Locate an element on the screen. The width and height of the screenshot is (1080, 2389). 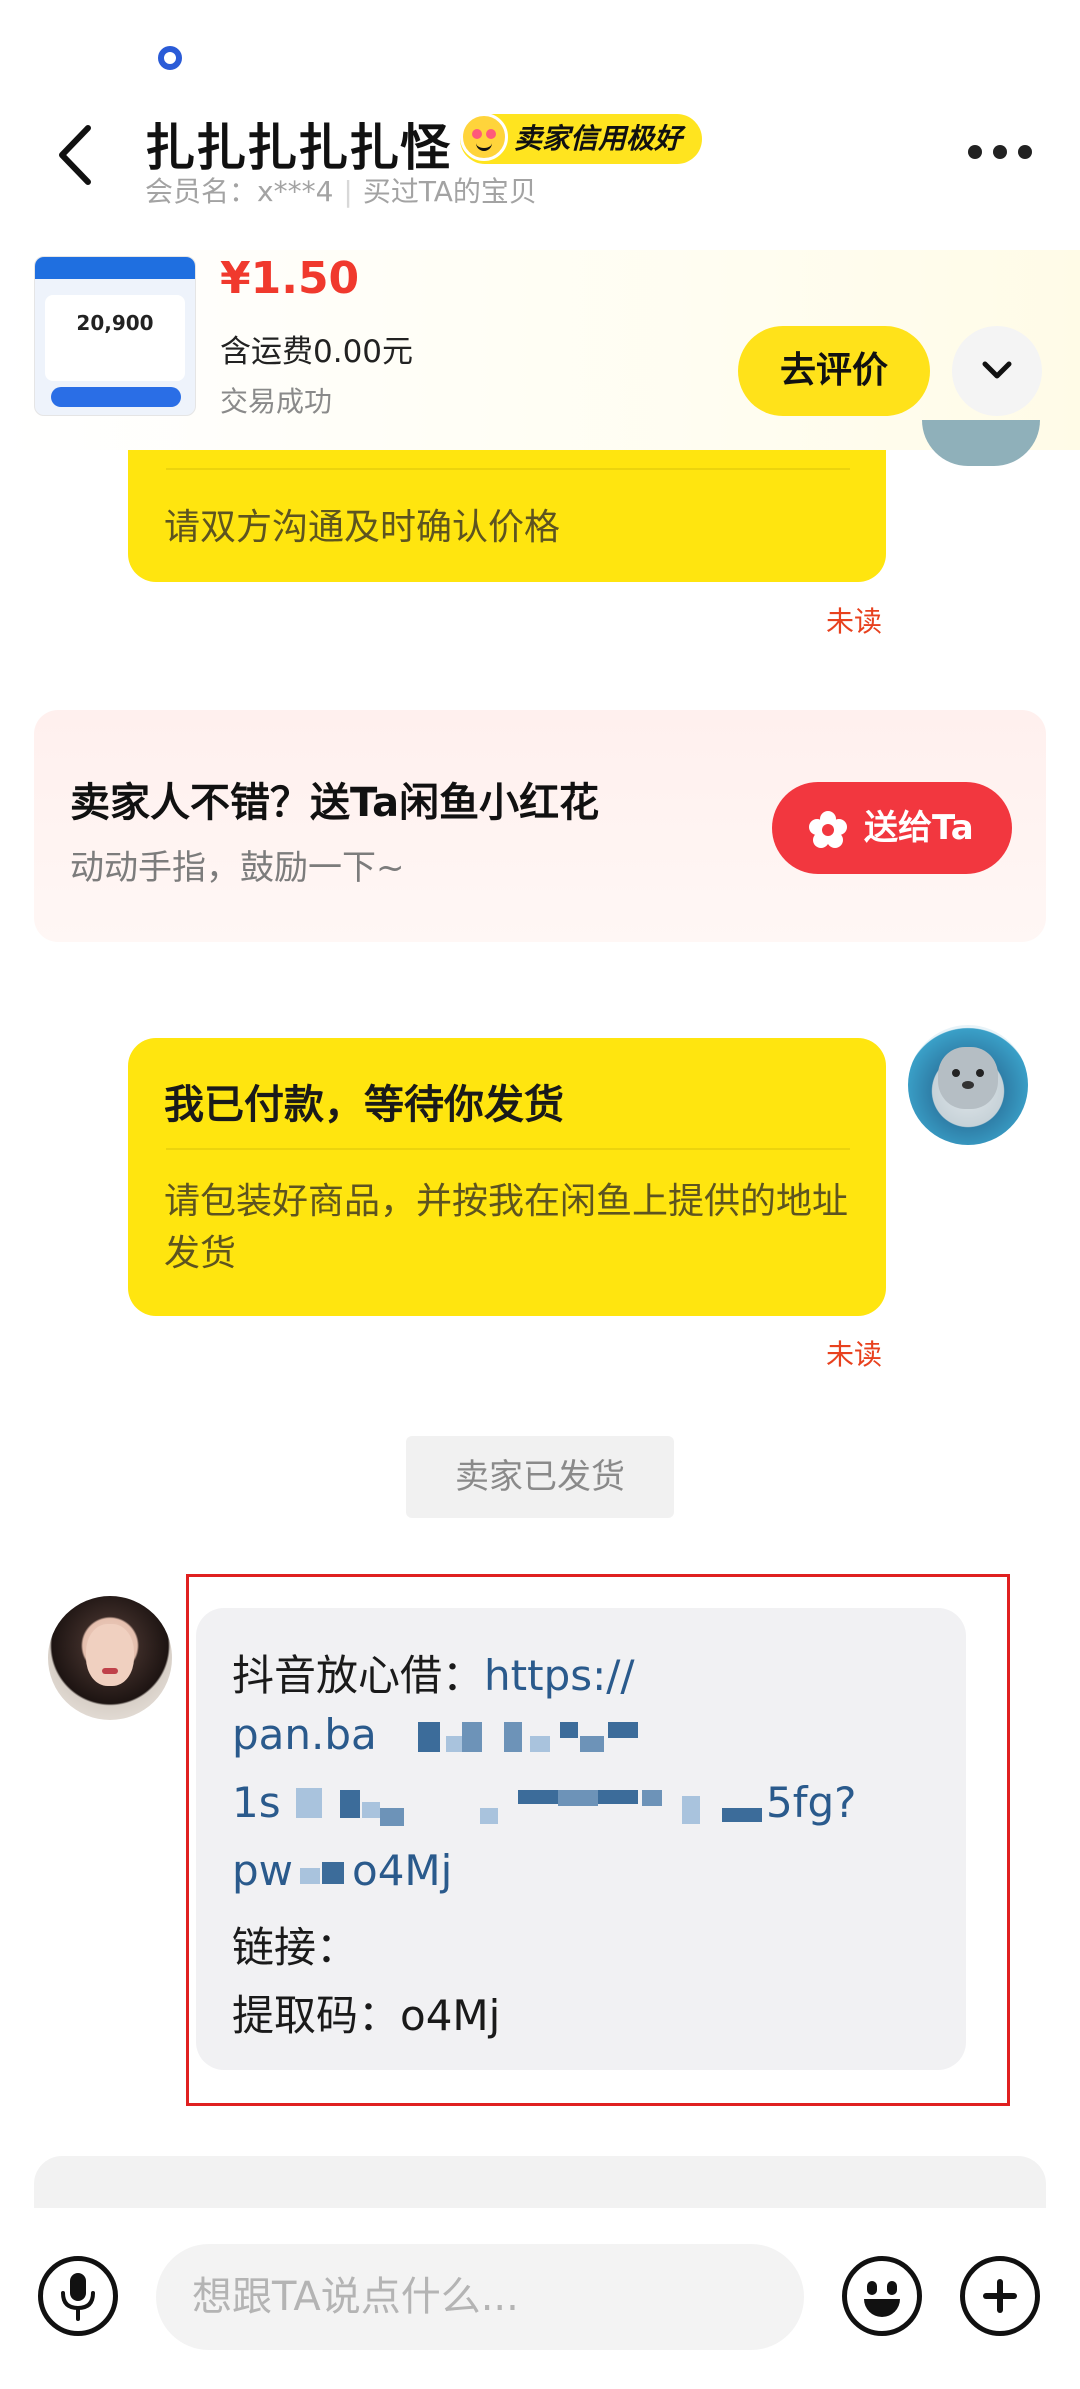
seller-subinfo: 会员名：x***4 | 买过TA的宝贝 is located at coordinates (341, 190).